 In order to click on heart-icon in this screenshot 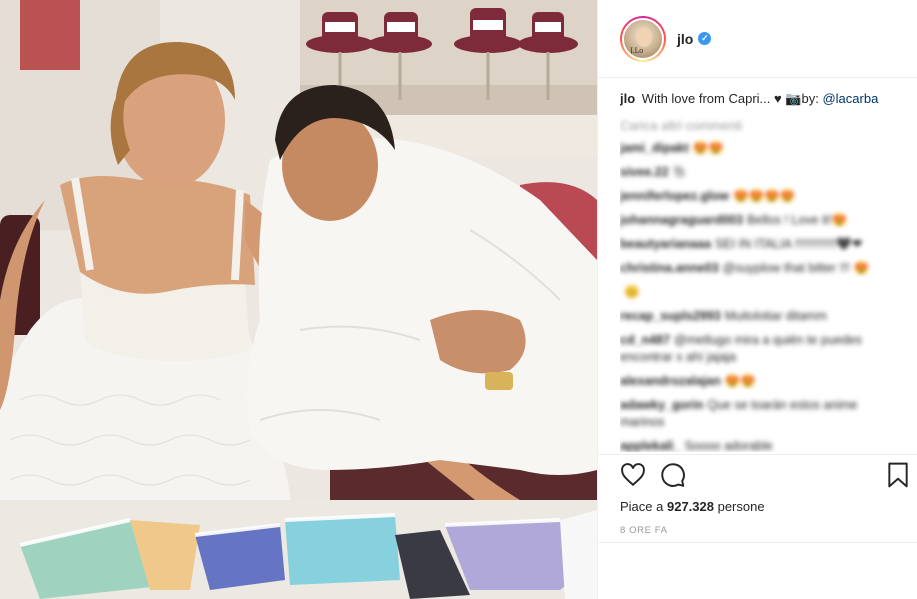, I will do `click(634, 476)`.